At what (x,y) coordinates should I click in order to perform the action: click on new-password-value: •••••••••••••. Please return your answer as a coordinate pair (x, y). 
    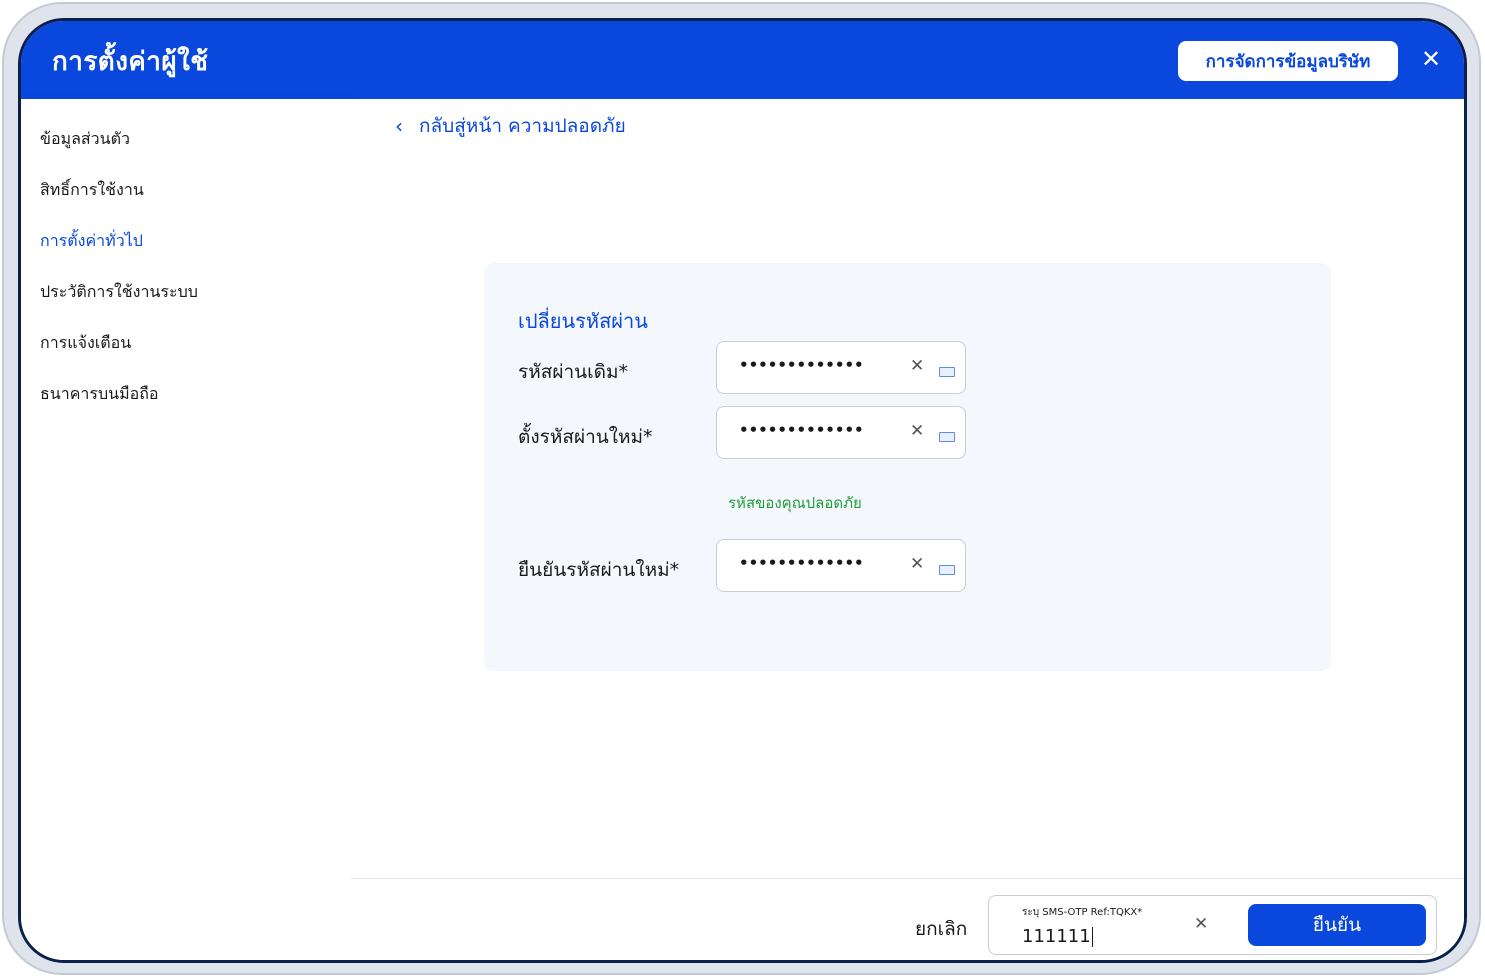
    Looking at the image, I should click on (801, 430).